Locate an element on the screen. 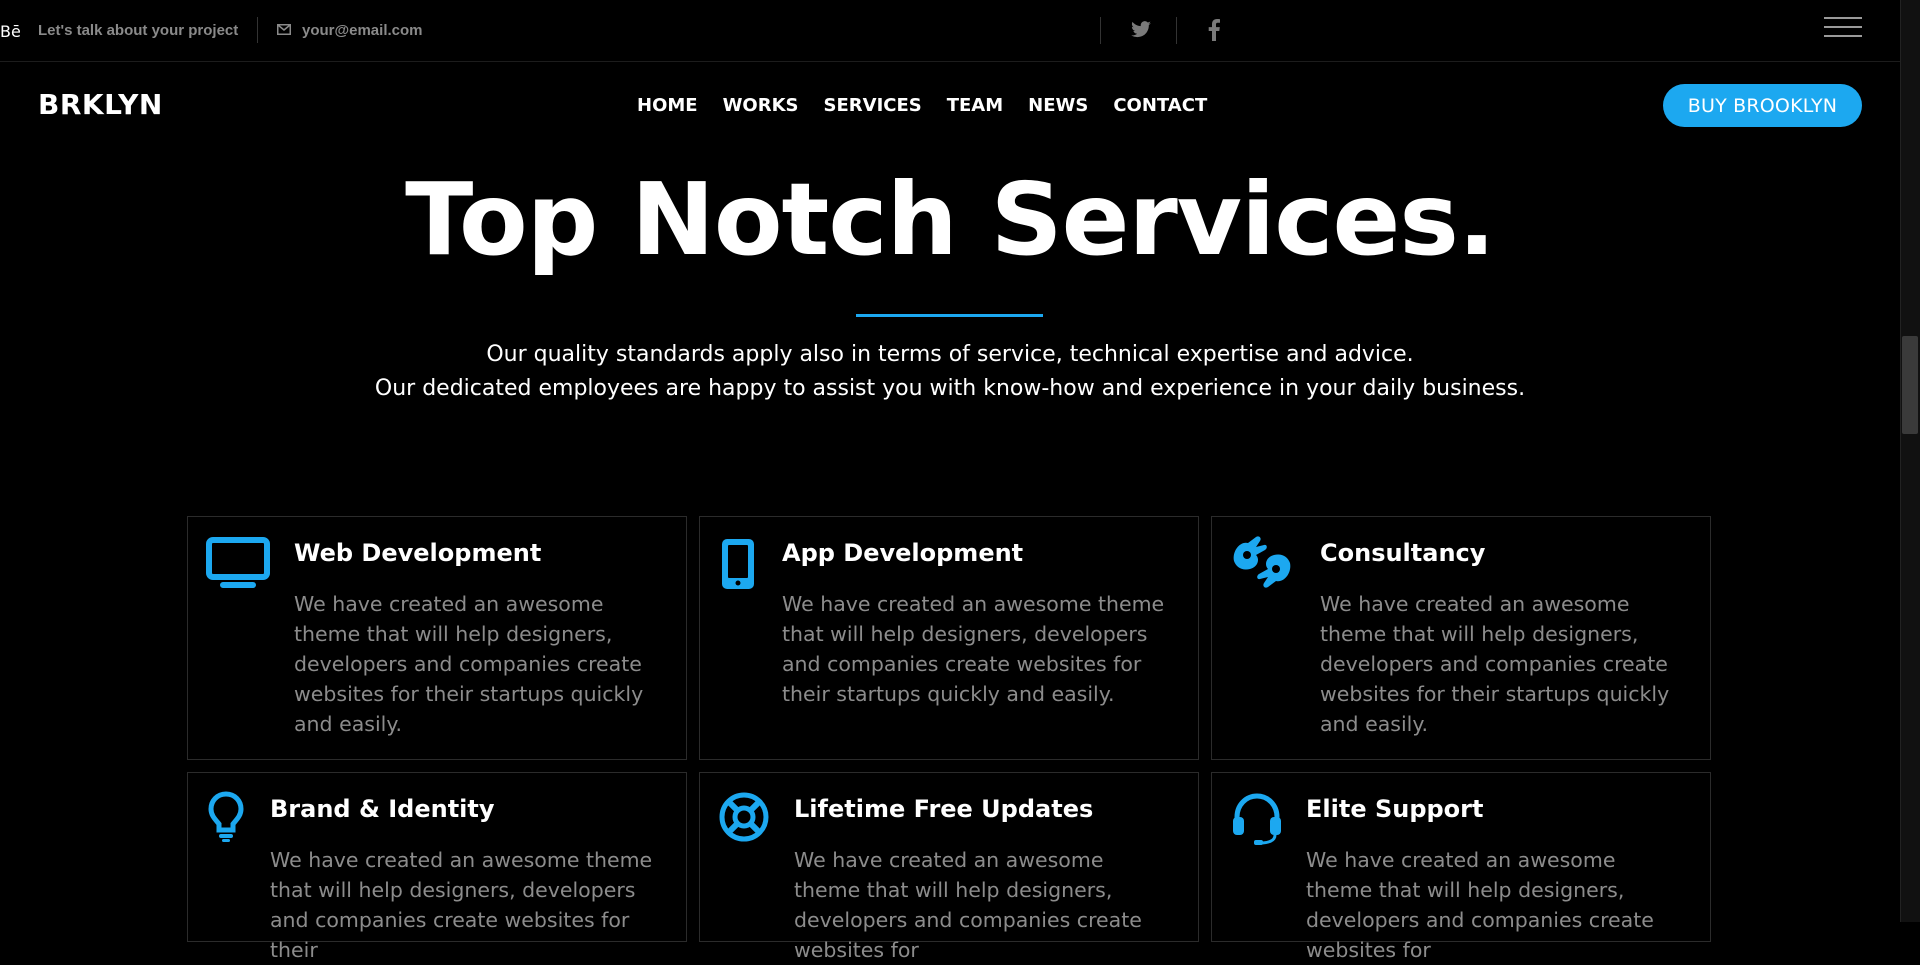 This screenshot has width=1920, height=965. contact-tagline: Let's talk about your project is located at coordinates (138, 30).